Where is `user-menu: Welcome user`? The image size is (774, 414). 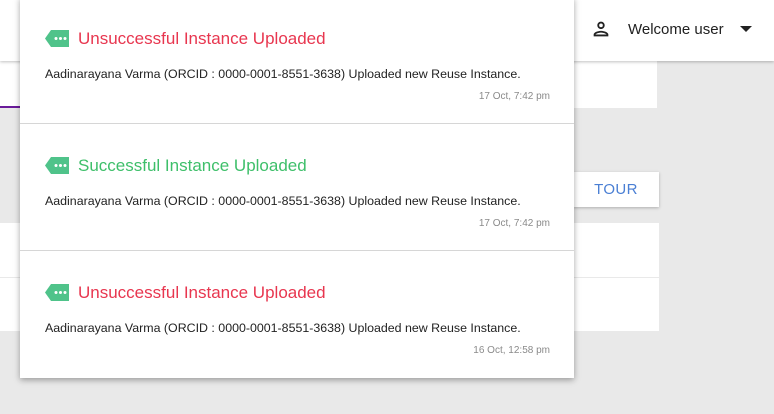
user-menu: Welcome user is located at coordinates (671, 29).